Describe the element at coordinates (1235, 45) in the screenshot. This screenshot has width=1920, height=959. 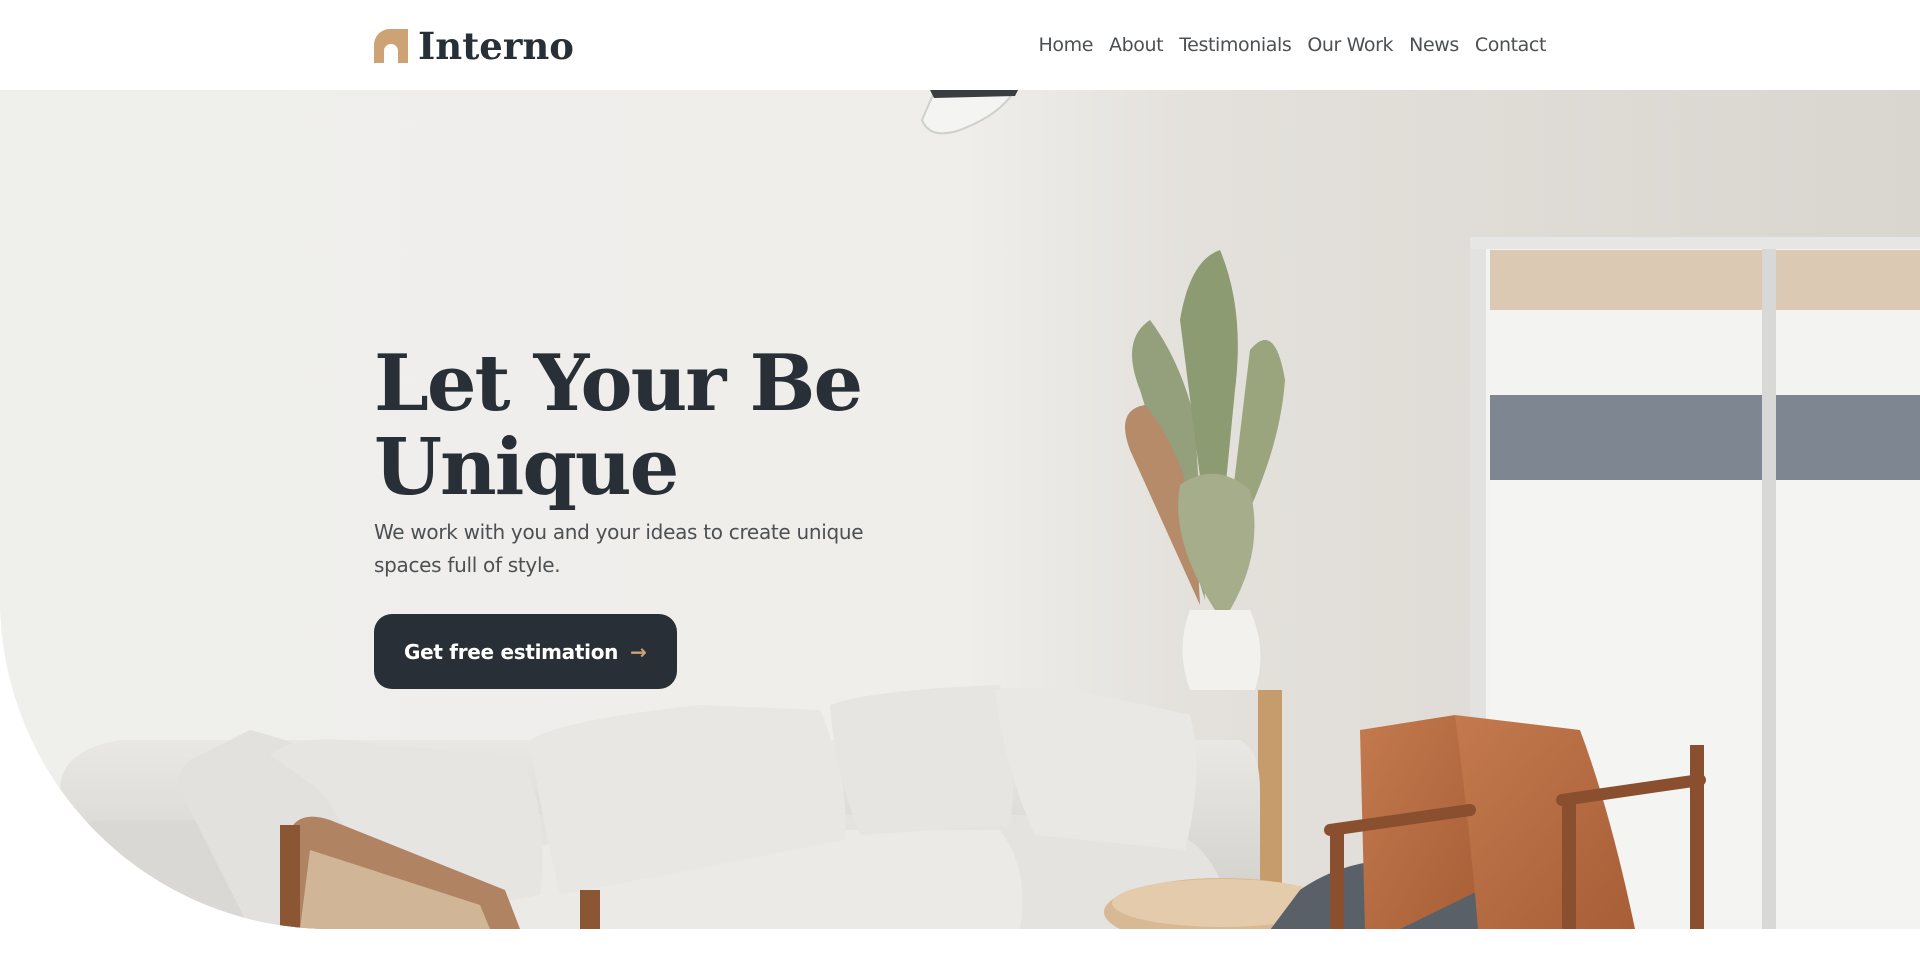
I see `nav-testimonials: Testimonials` at that location.